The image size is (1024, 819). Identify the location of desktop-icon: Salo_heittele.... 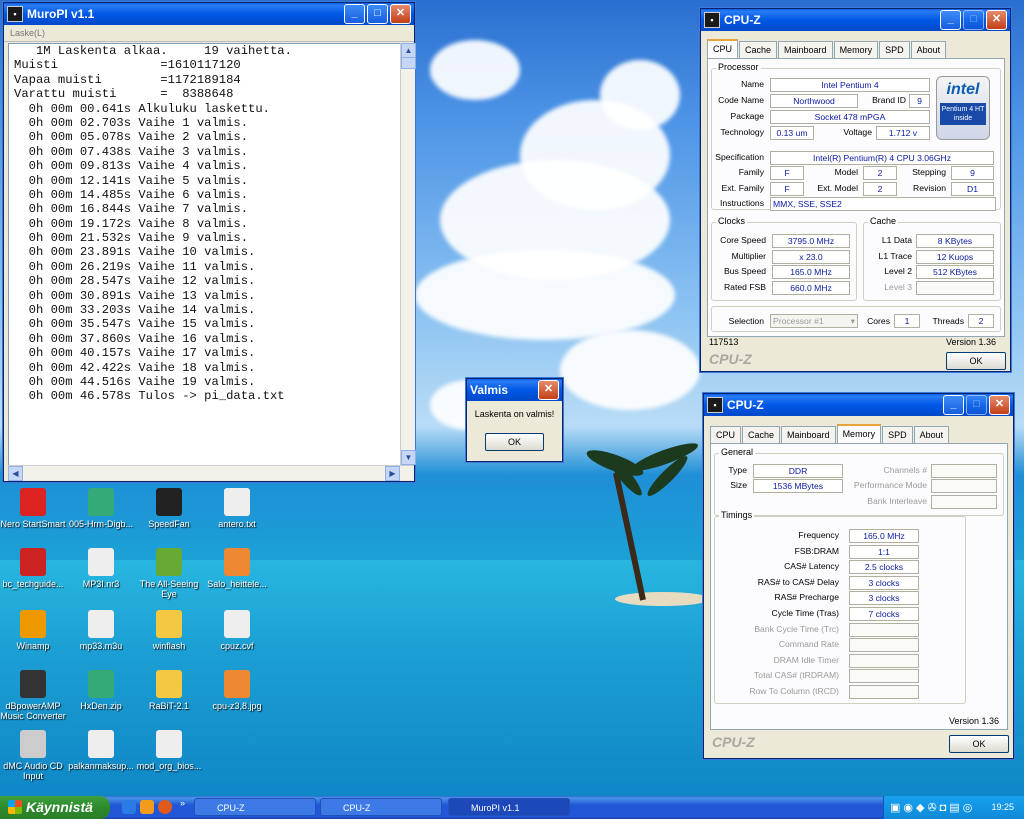
(237, 568).